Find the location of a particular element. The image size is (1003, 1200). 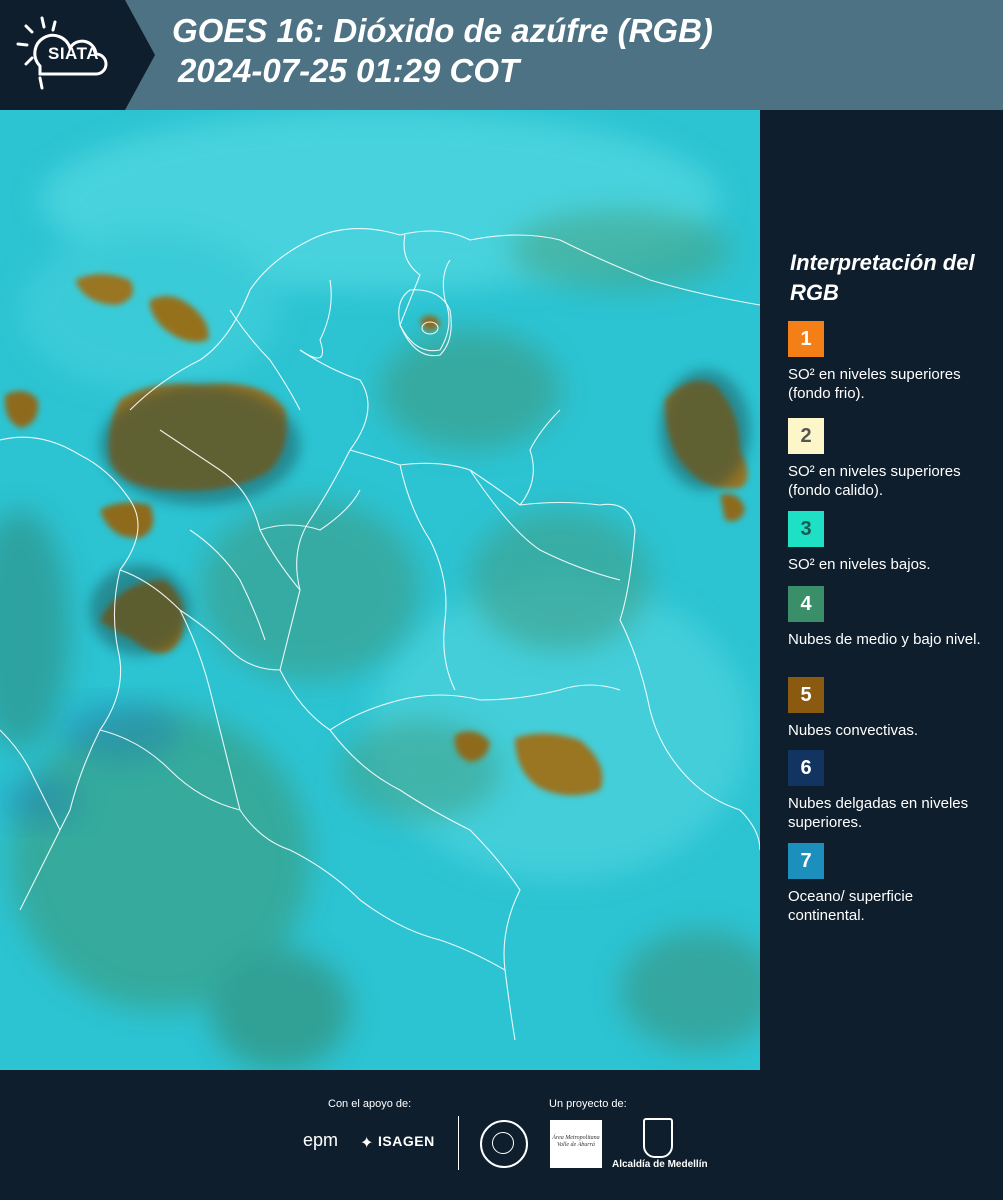

siata-logo: SIATA is located at coordinates (77, 55).